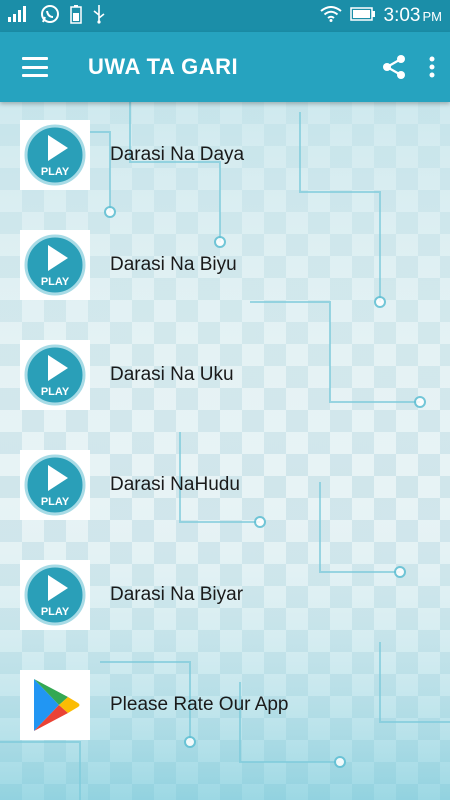 The height and width of the screenshot is (800, 450). I want to click on app-bar: UWA TA GARI, so click(225, 67).